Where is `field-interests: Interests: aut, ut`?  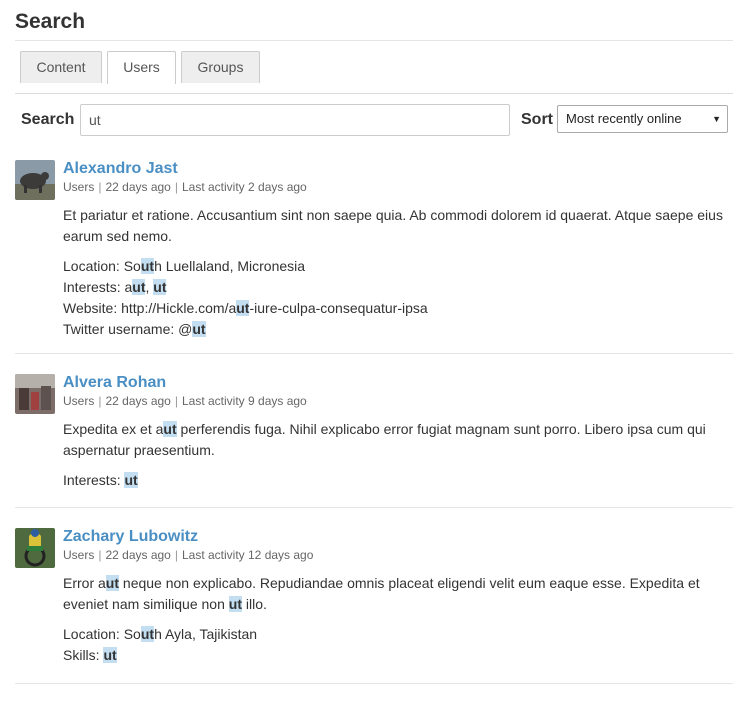 field-interests: Interests: aut, ut is located at coordinates (115, 287).